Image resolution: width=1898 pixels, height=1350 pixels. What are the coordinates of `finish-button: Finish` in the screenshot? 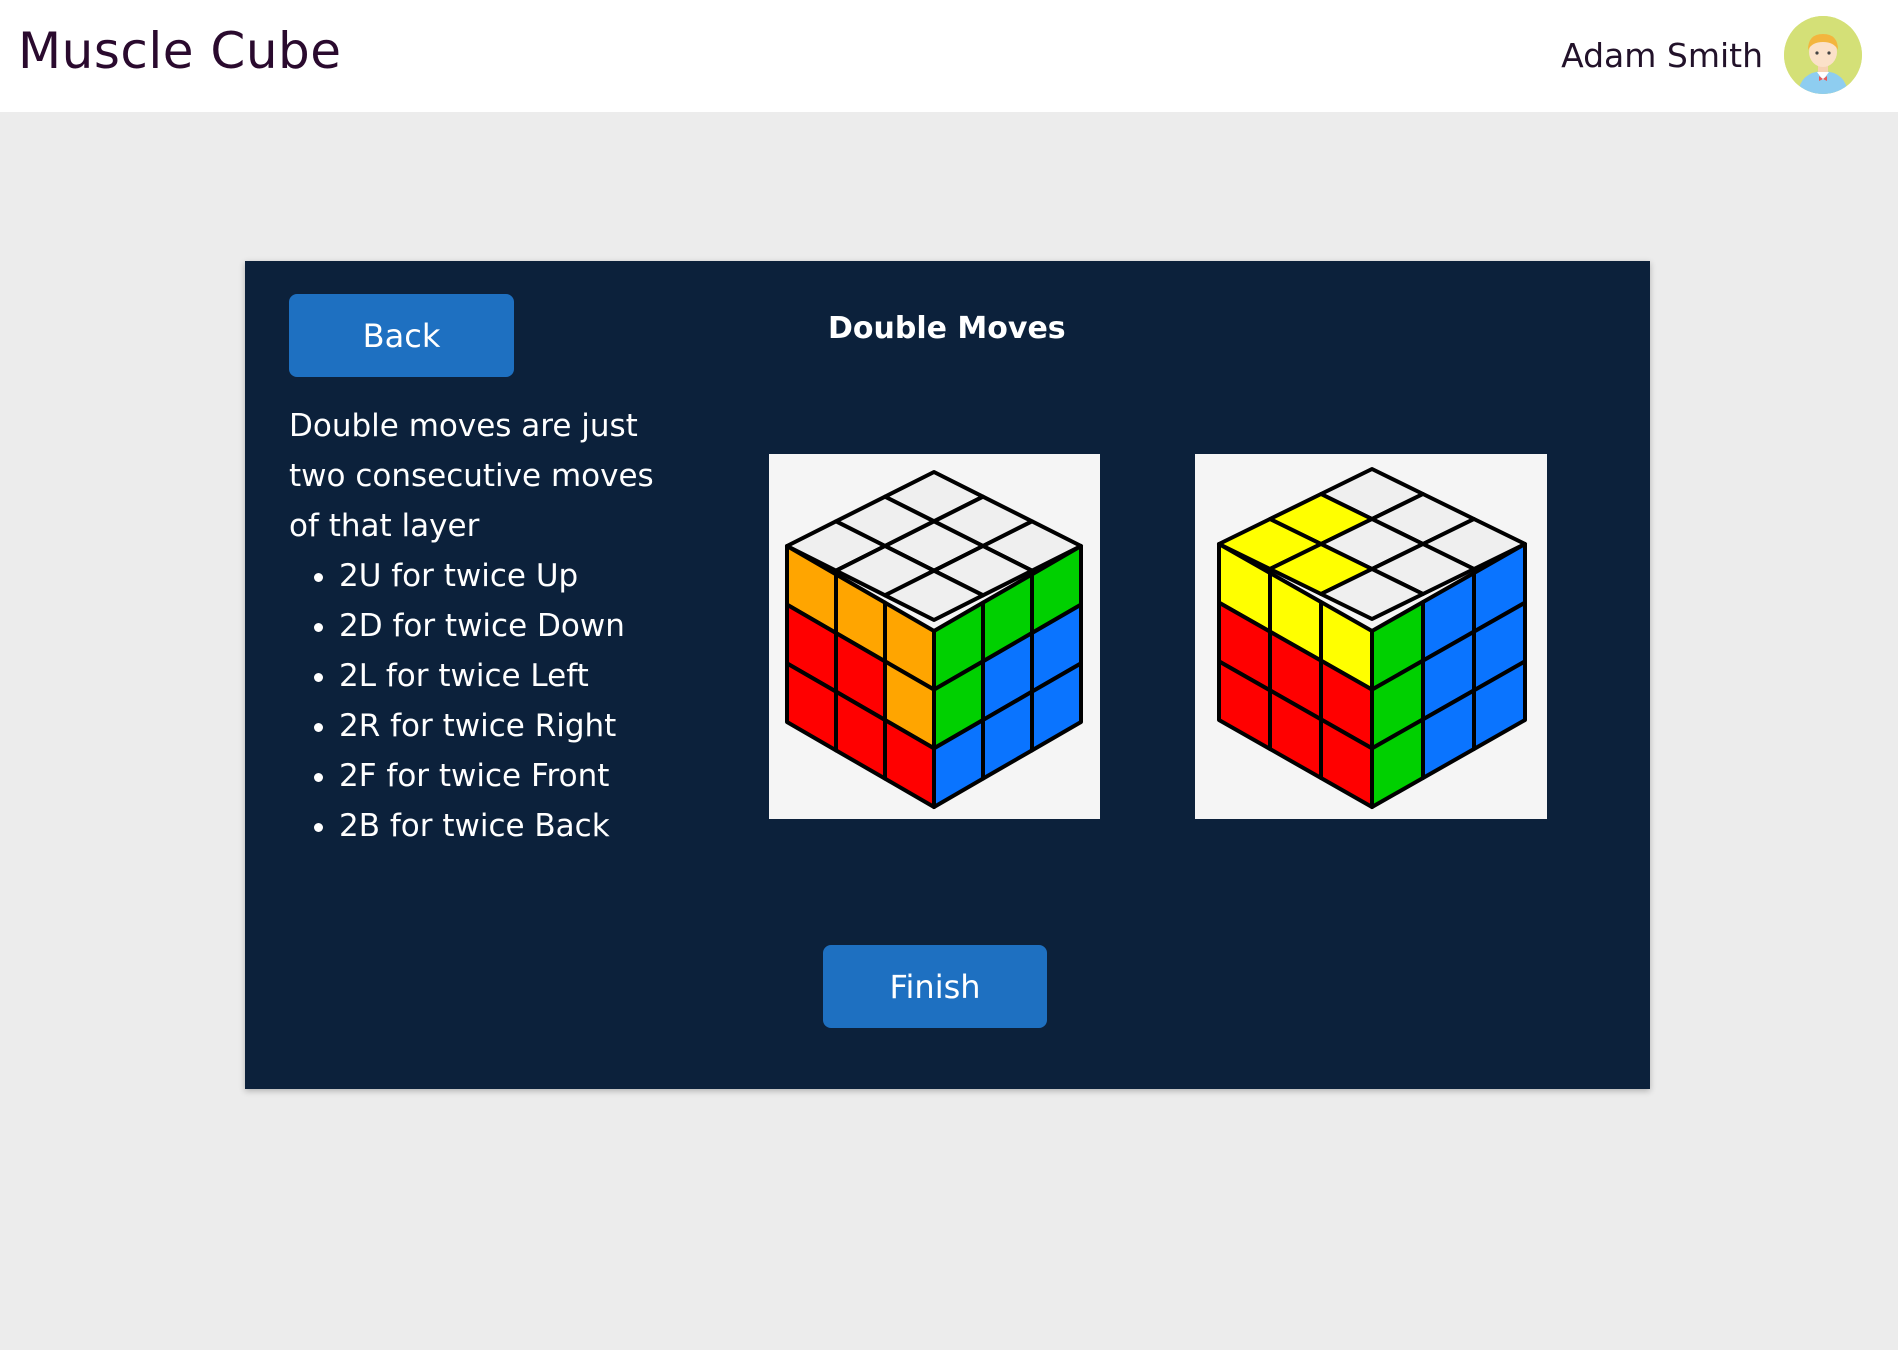 It's located at (935, 986).